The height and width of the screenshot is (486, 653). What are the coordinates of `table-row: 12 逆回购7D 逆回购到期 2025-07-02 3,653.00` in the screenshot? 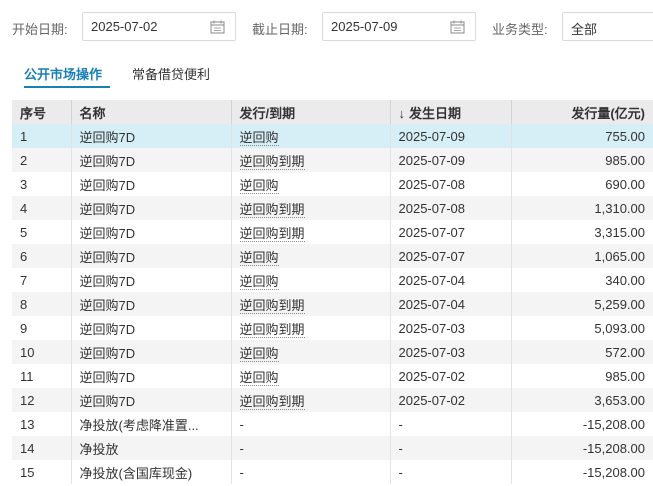 It's located at (332, 400).